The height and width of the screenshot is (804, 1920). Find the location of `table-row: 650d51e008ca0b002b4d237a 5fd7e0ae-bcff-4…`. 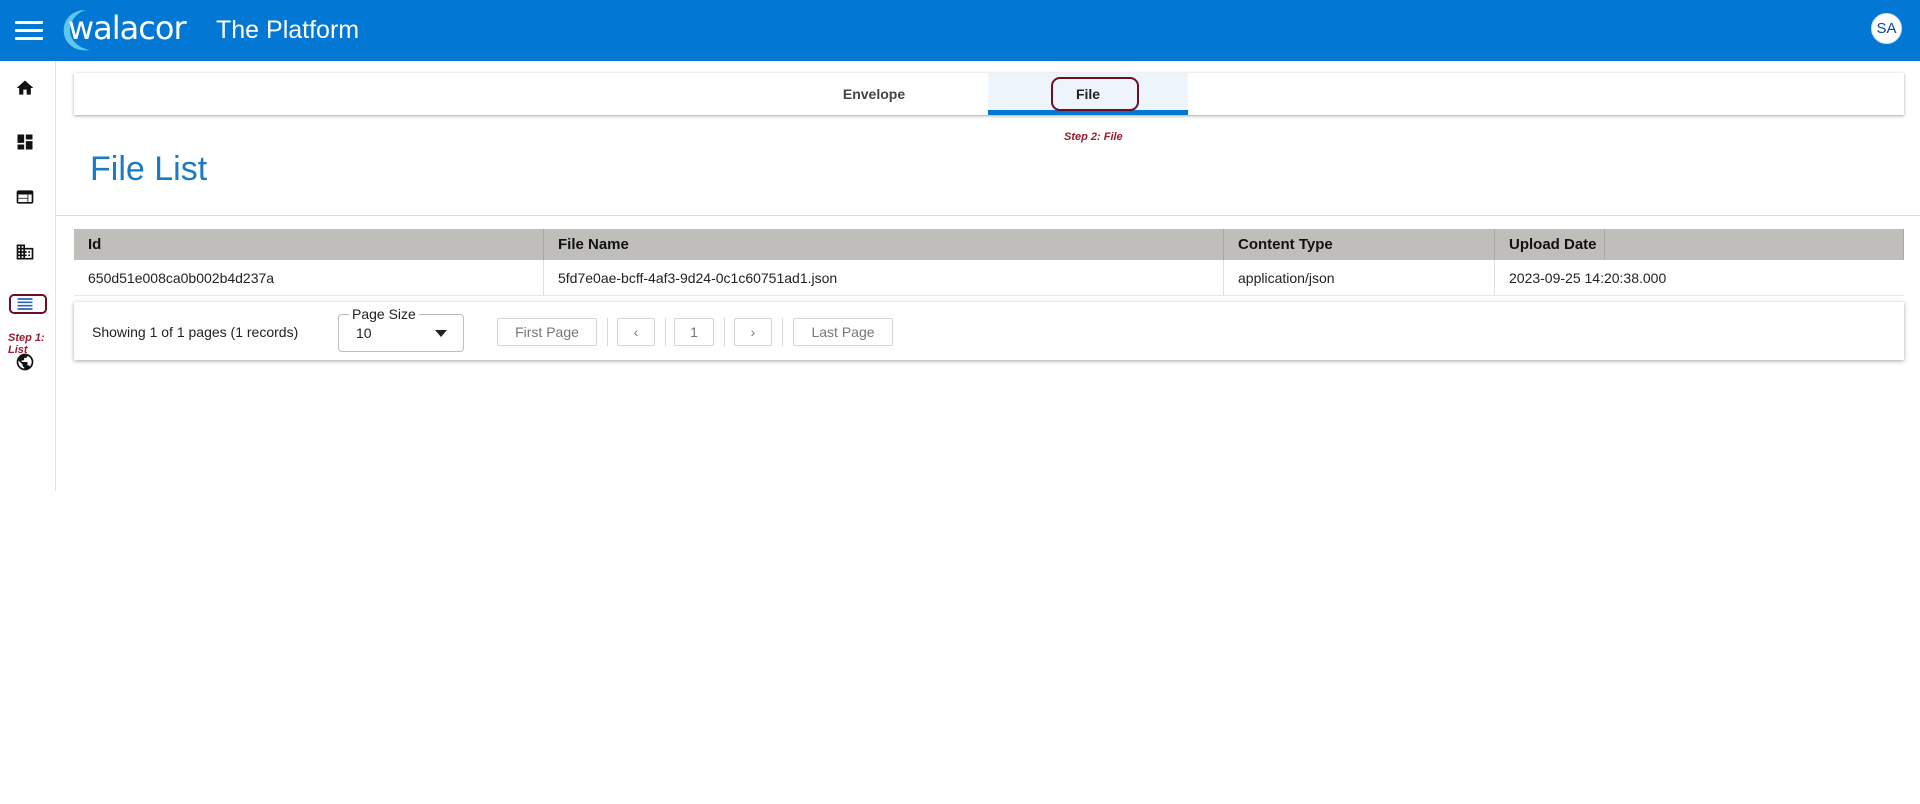

table-row: 650d51e008ca0b002b4d237a 5fd7e0ae-bcff-4… is located at coordinates (989, 278).